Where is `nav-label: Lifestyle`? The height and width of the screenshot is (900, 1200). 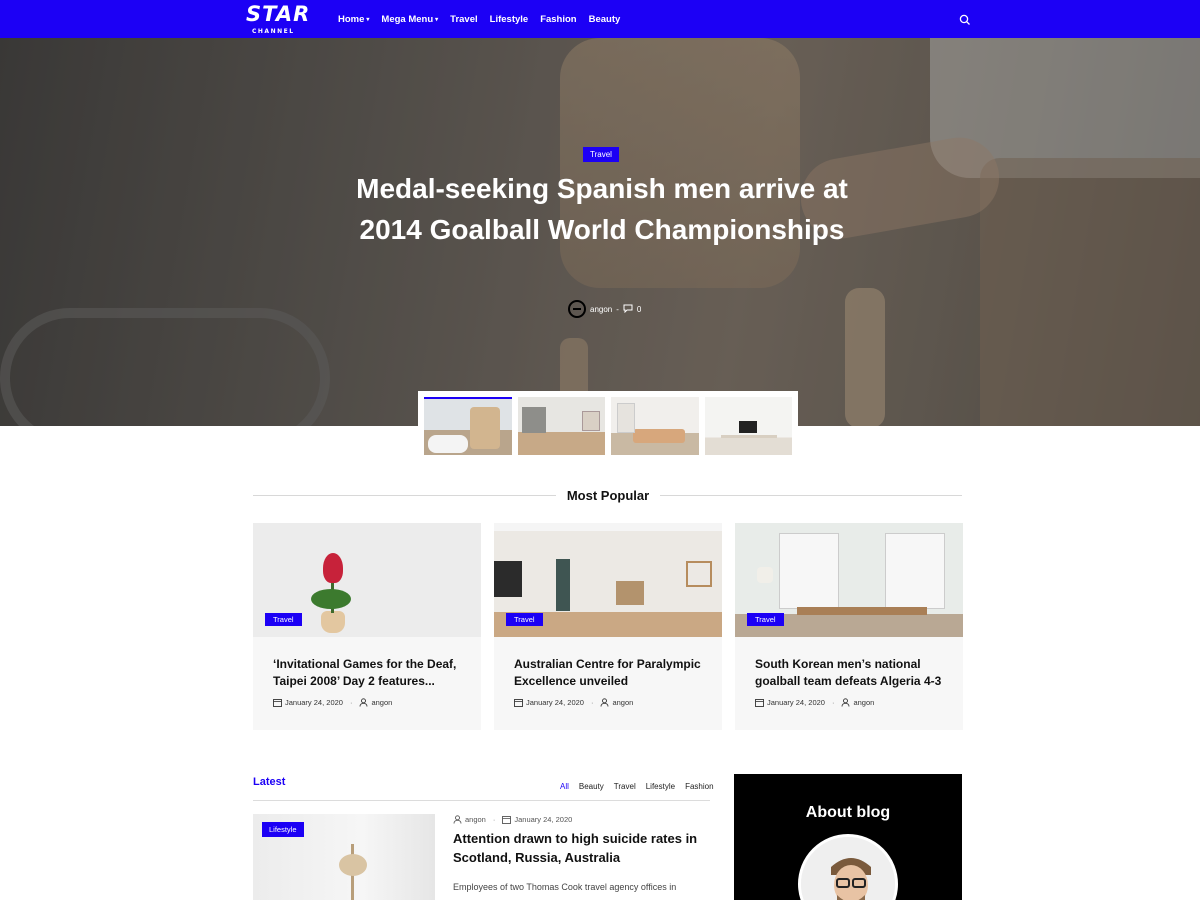
nav-label: Lifestyle is located at coordinates (509, 19).